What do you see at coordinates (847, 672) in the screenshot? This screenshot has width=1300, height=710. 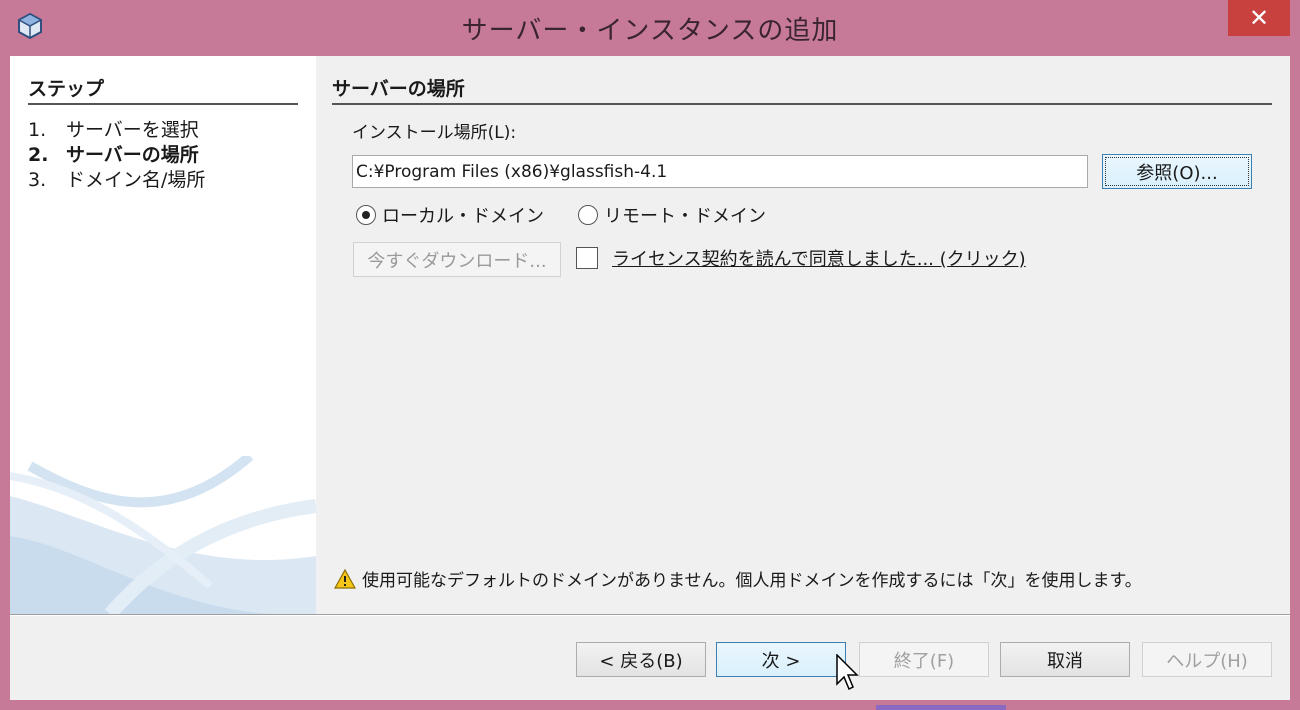 I see `mouse-pointer-icon` at bounding box center [847, 672].